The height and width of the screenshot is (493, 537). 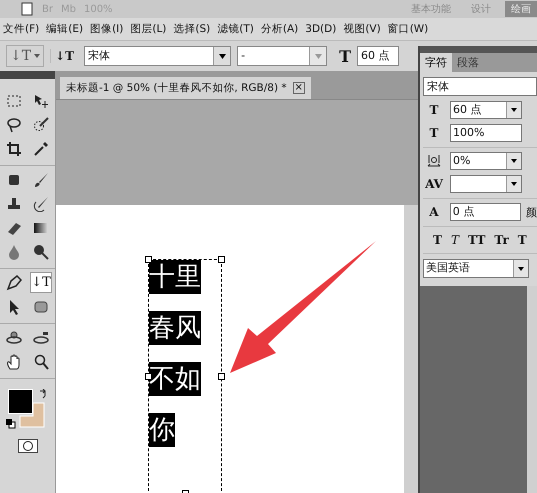 I want to click on background-color-swatch, so click(x=31, y=415).